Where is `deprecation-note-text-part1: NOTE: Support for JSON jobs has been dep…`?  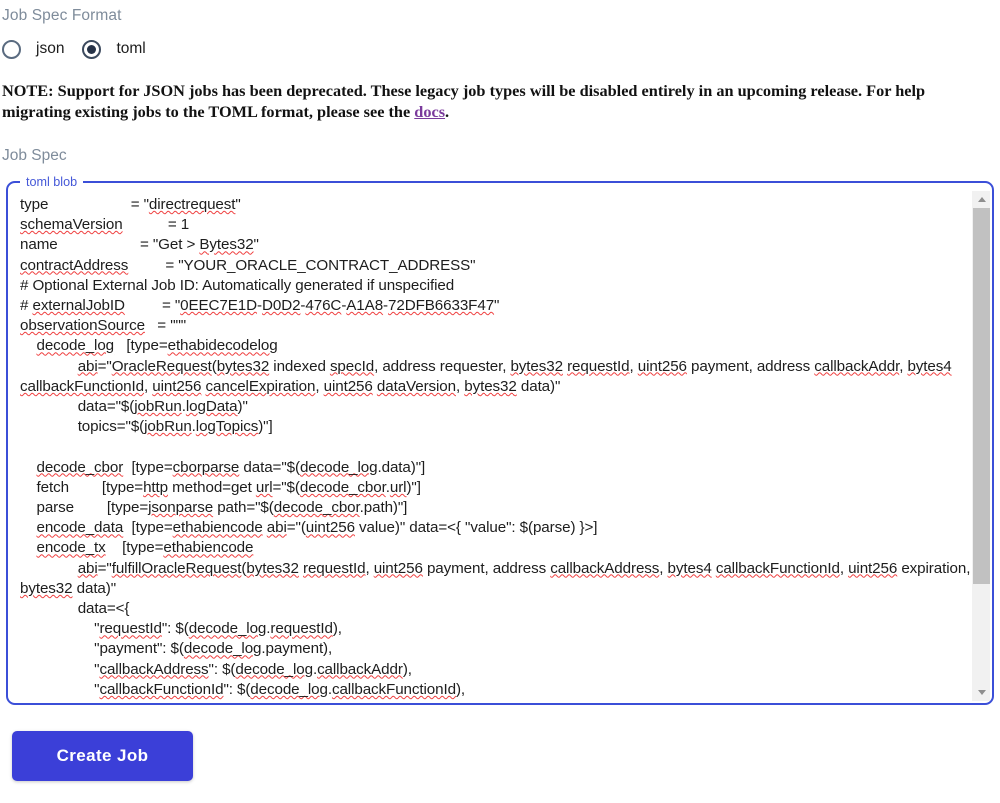 deprecation-note-text-part1: NOTE: Support for JSON jobs has been dep… is located at coordinates (464, 101).